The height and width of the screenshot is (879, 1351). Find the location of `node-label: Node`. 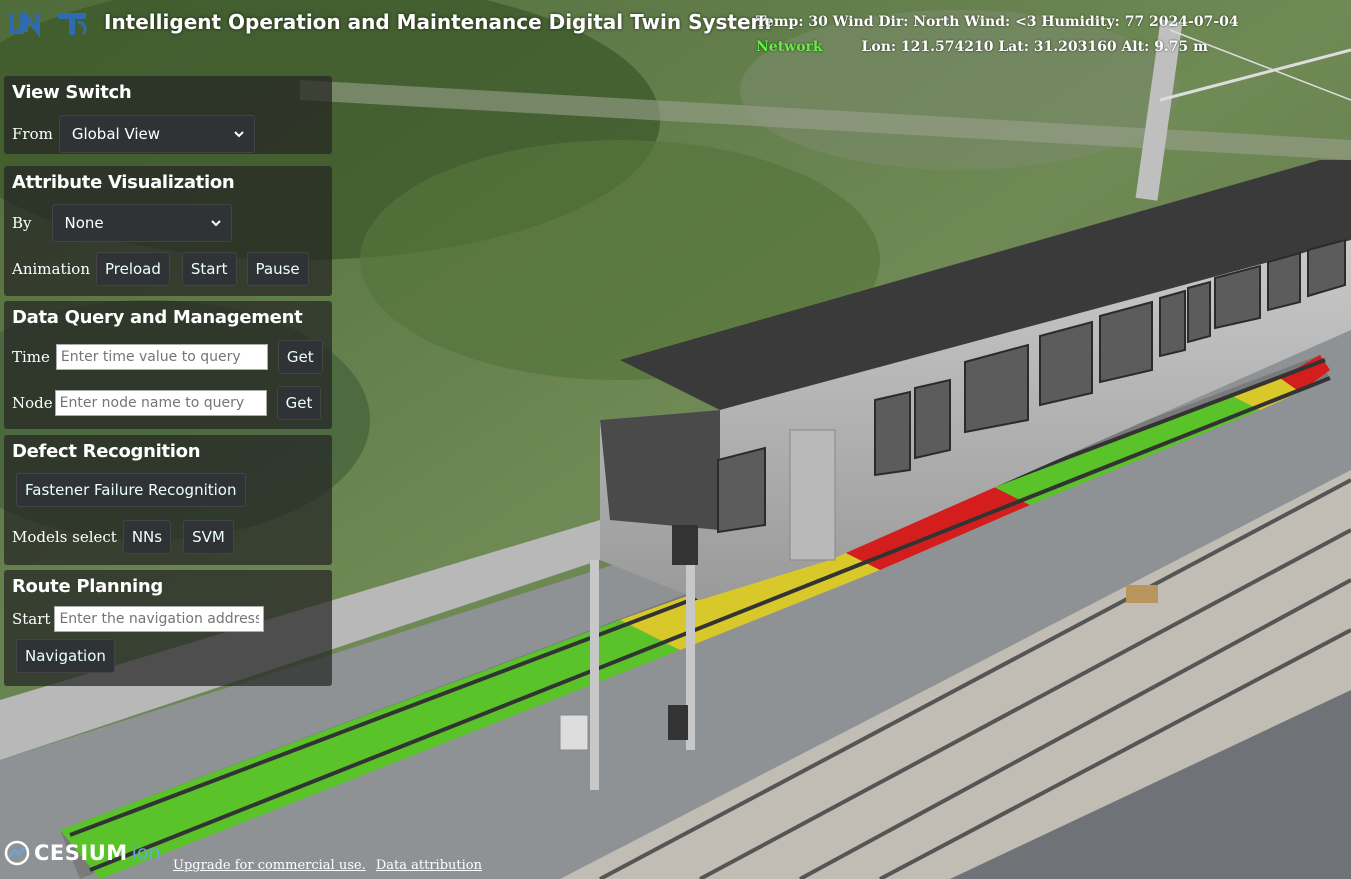

node-label: Node is located at coordinates (32, 403).